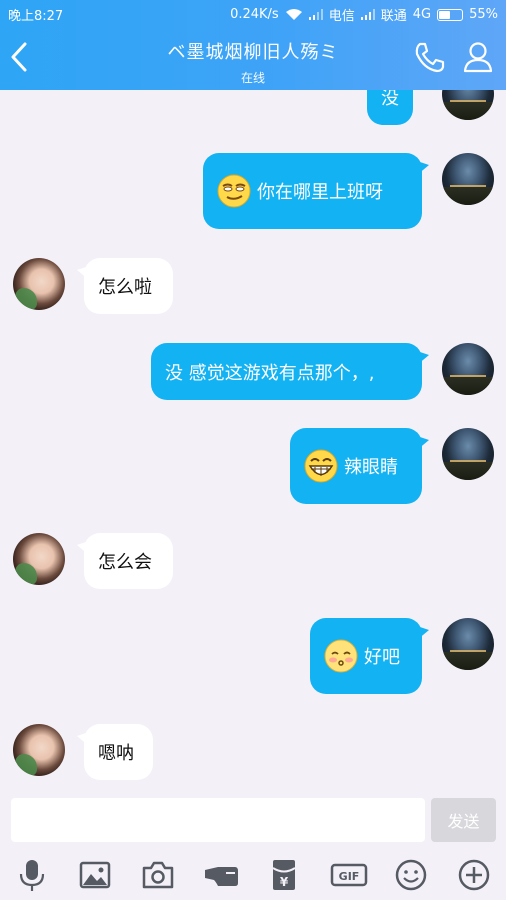  I want to click on message-text: 嗯呐, so click(116, 753).